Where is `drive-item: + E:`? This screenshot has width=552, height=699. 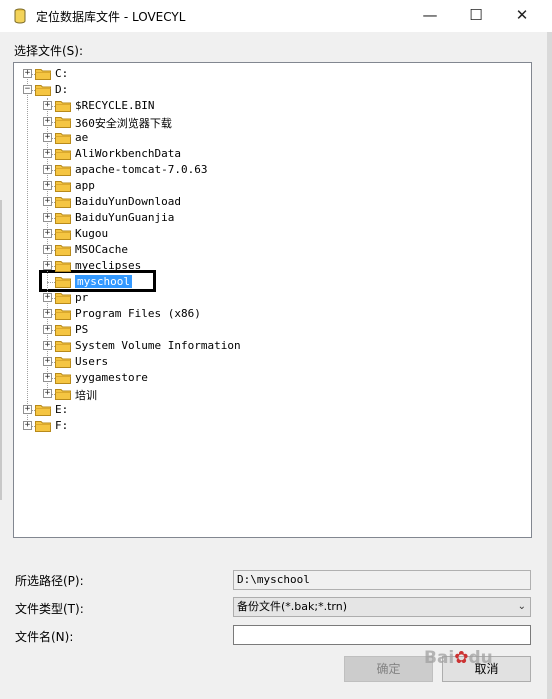
drive-item: + E: is located at coordinates (264, 410).